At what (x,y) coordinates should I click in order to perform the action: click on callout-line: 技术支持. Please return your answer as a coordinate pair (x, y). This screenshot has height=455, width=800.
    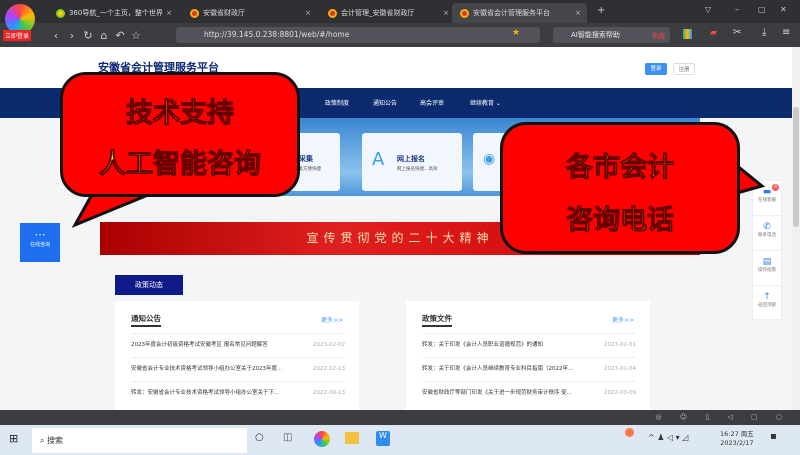
    Looking at the image, I should click on (180, 114).